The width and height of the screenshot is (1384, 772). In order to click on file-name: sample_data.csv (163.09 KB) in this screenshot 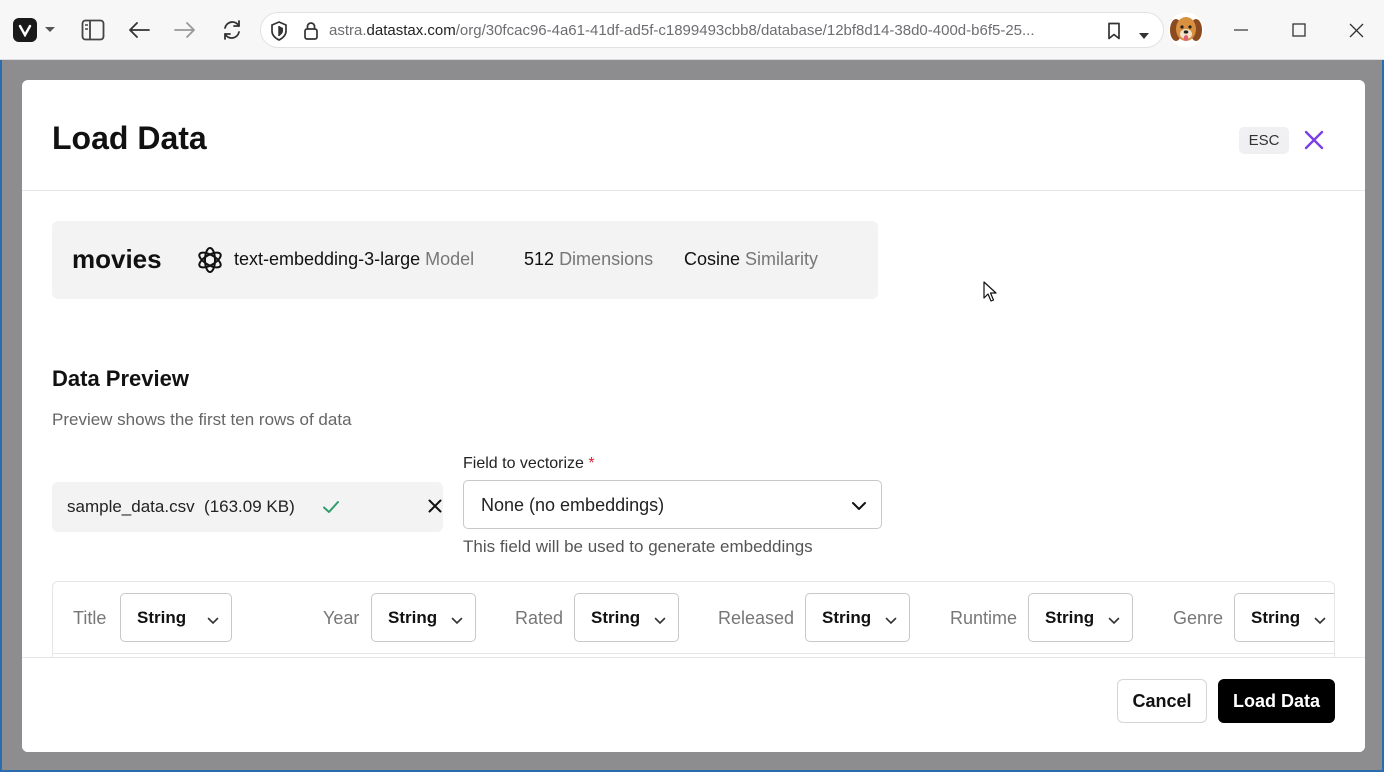, I will do `click(181, 507)`.